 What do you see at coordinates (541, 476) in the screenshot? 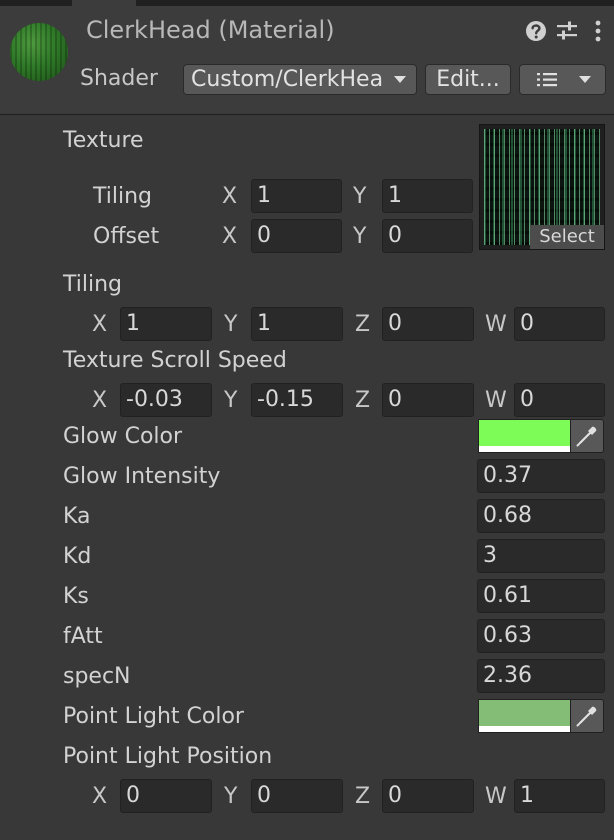
I see `glow-intensity-field: 0.37` at bounding box center [541, 476].